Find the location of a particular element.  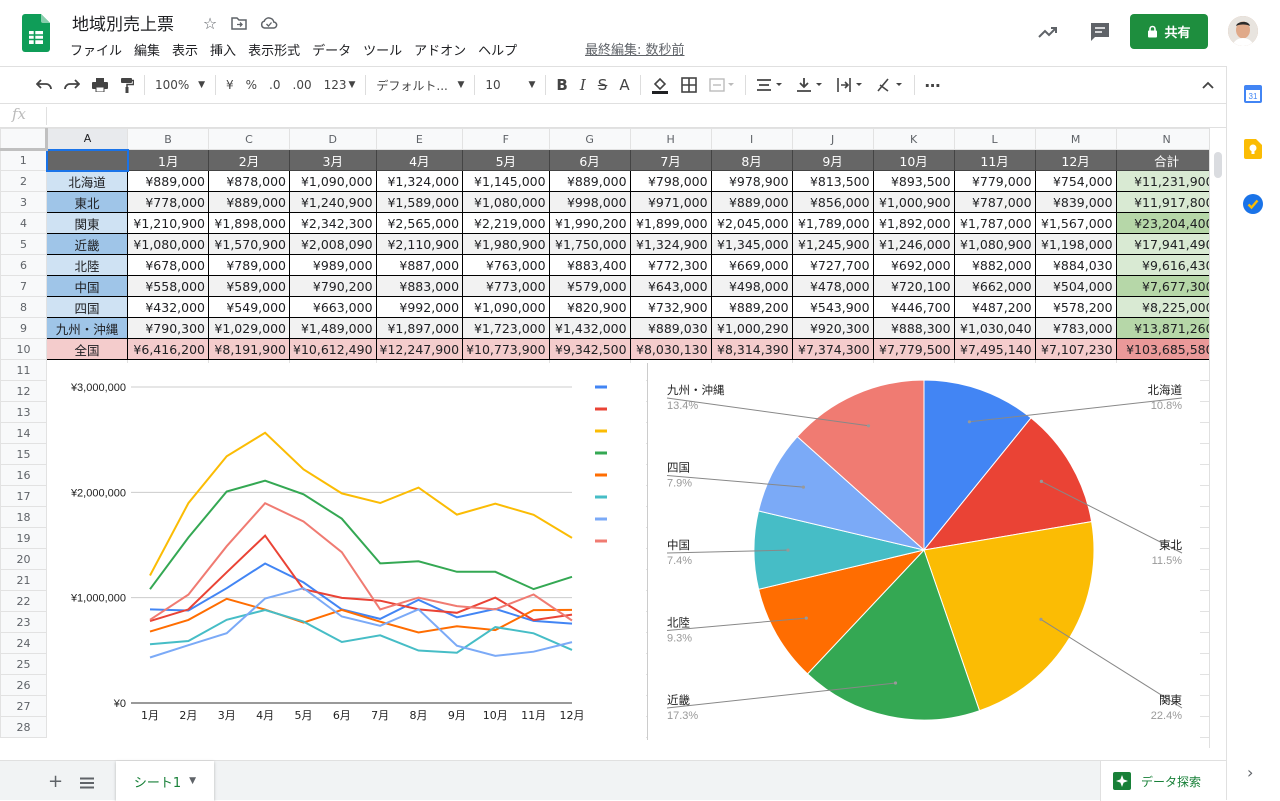

region-cell: 北海道 is located at coordinates (87, 181).